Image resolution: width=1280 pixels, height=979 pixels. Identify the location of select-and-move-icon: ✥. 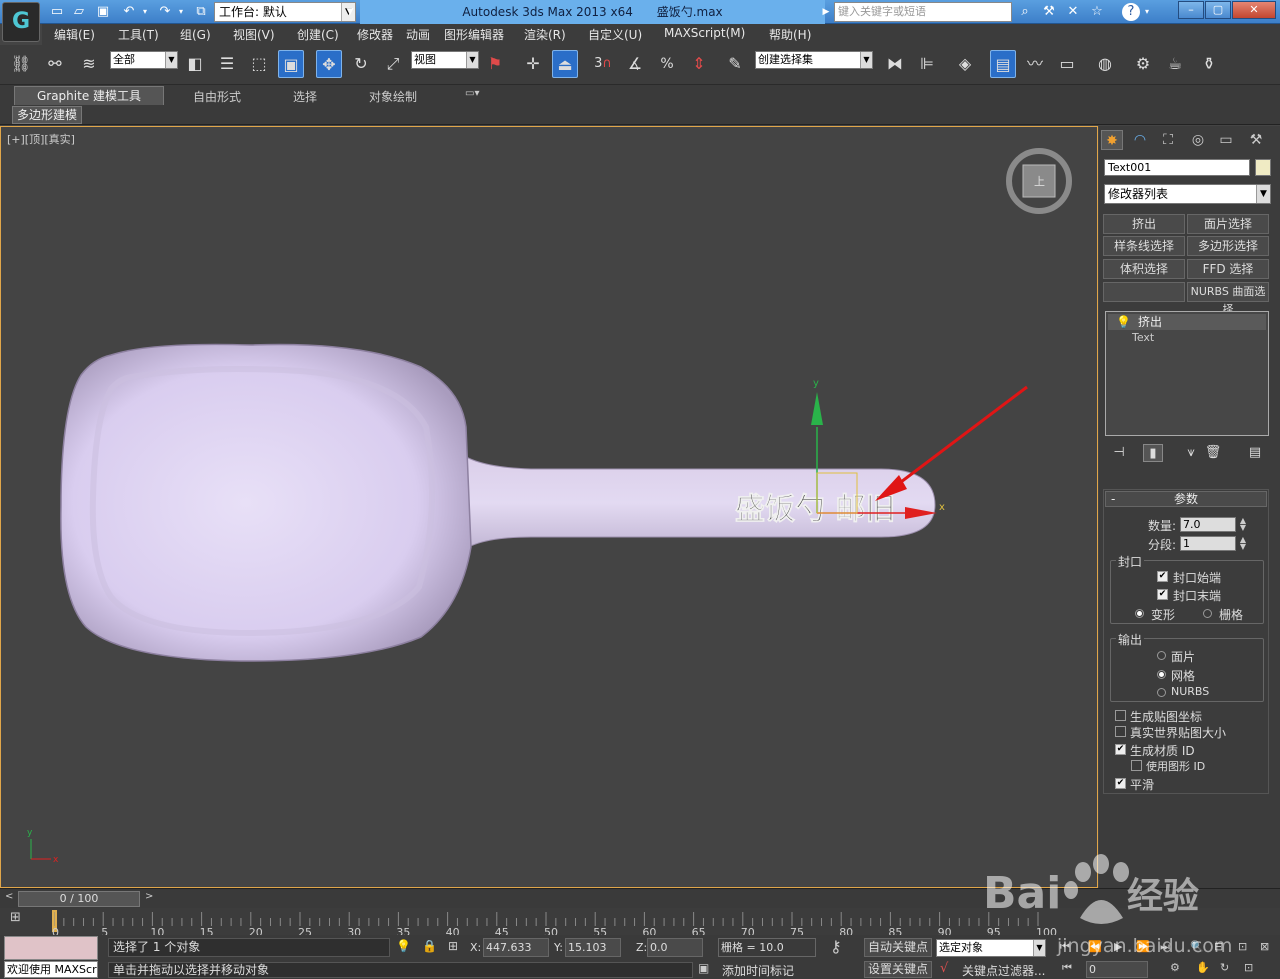
(329, 64).